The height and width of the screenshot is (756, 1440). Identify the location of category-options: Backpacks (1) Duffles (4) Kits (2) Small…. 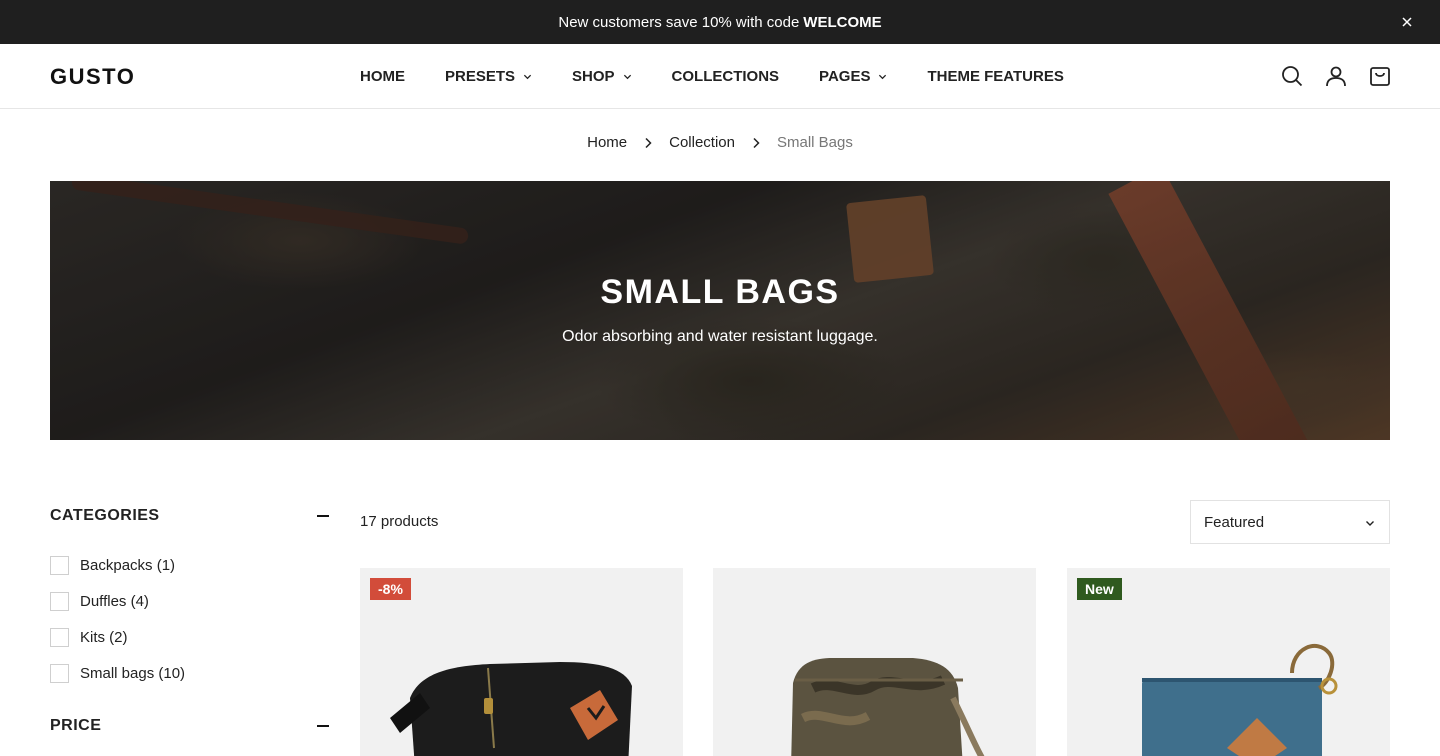
(190, 619).